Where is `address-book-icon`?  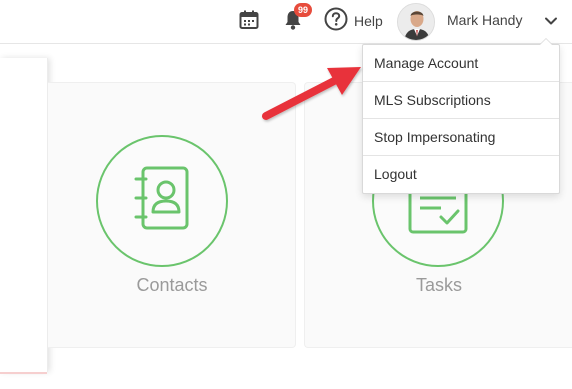
address-book-icon is located at coordinates (162, 201).